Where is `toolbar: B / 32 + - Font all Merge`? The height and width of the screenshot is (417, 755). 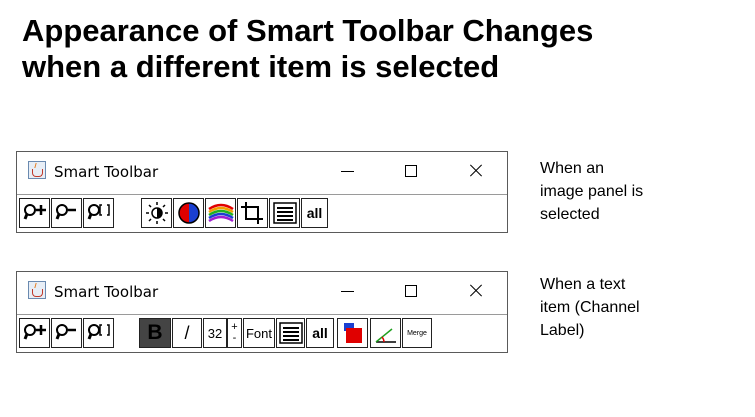 toolbar: B / 32 + - Font all Merge is located at coordinates (262, 333).